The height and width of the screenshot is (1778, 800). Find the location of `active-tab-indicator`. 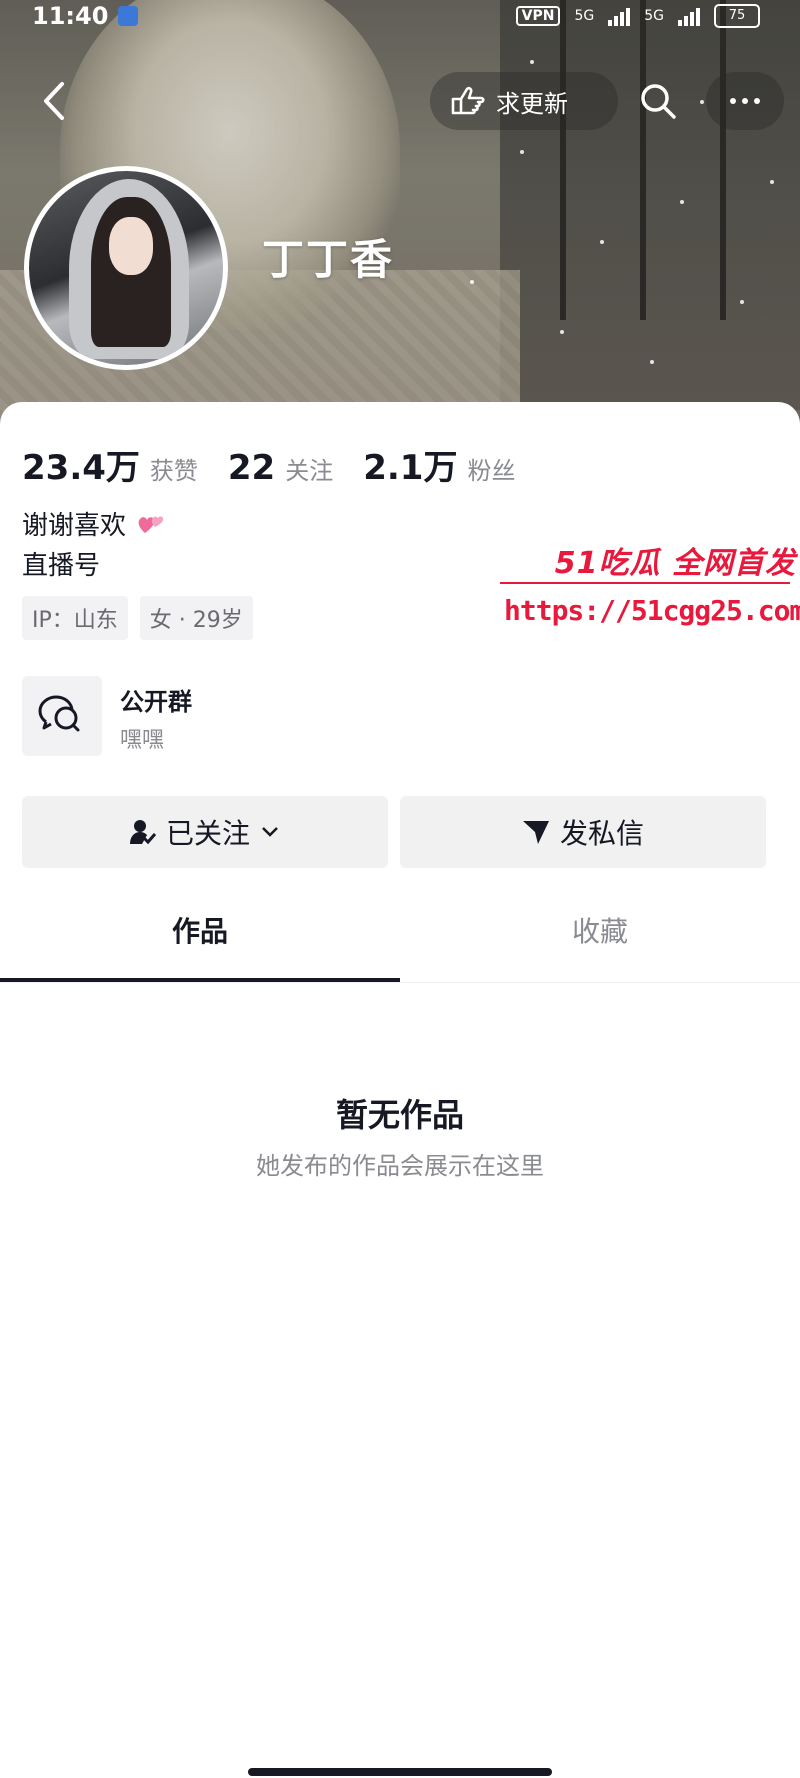

active-tab-indicator is located at coordinates (200, 980).